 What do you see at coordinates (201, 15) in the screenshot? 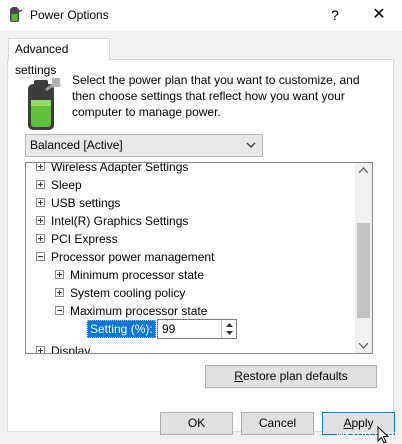
I see `title-bar: Power Options ? ✕` at bounding box center [201, 15].